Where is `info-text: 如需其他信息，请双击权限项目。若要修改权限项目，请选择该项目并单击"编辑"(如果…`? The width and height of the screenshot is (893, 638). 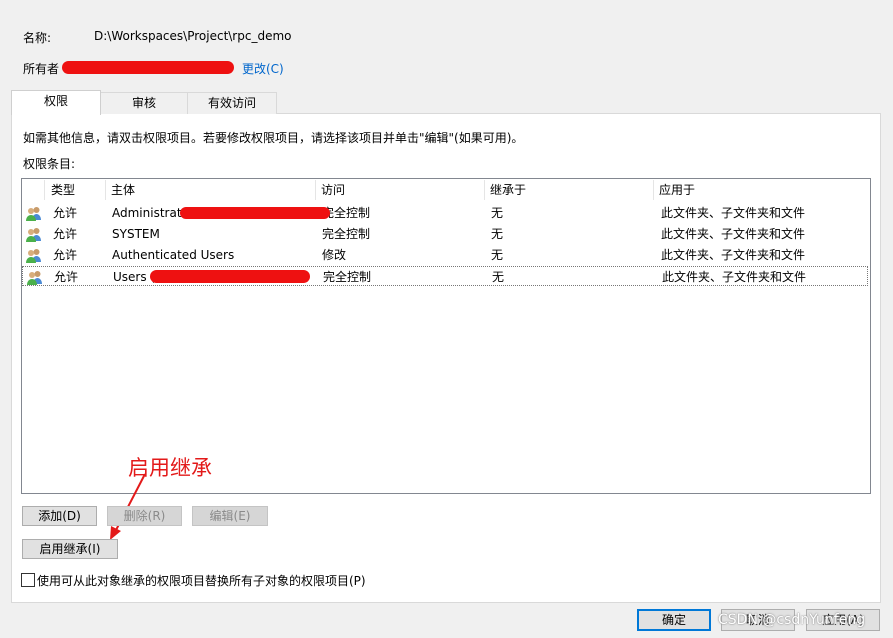 info-text: 如需其他信息，请双击权限项目。若要修改权限项目，请选择该项目并单击"编辑"(如果… is located at coordinates (273, 138).